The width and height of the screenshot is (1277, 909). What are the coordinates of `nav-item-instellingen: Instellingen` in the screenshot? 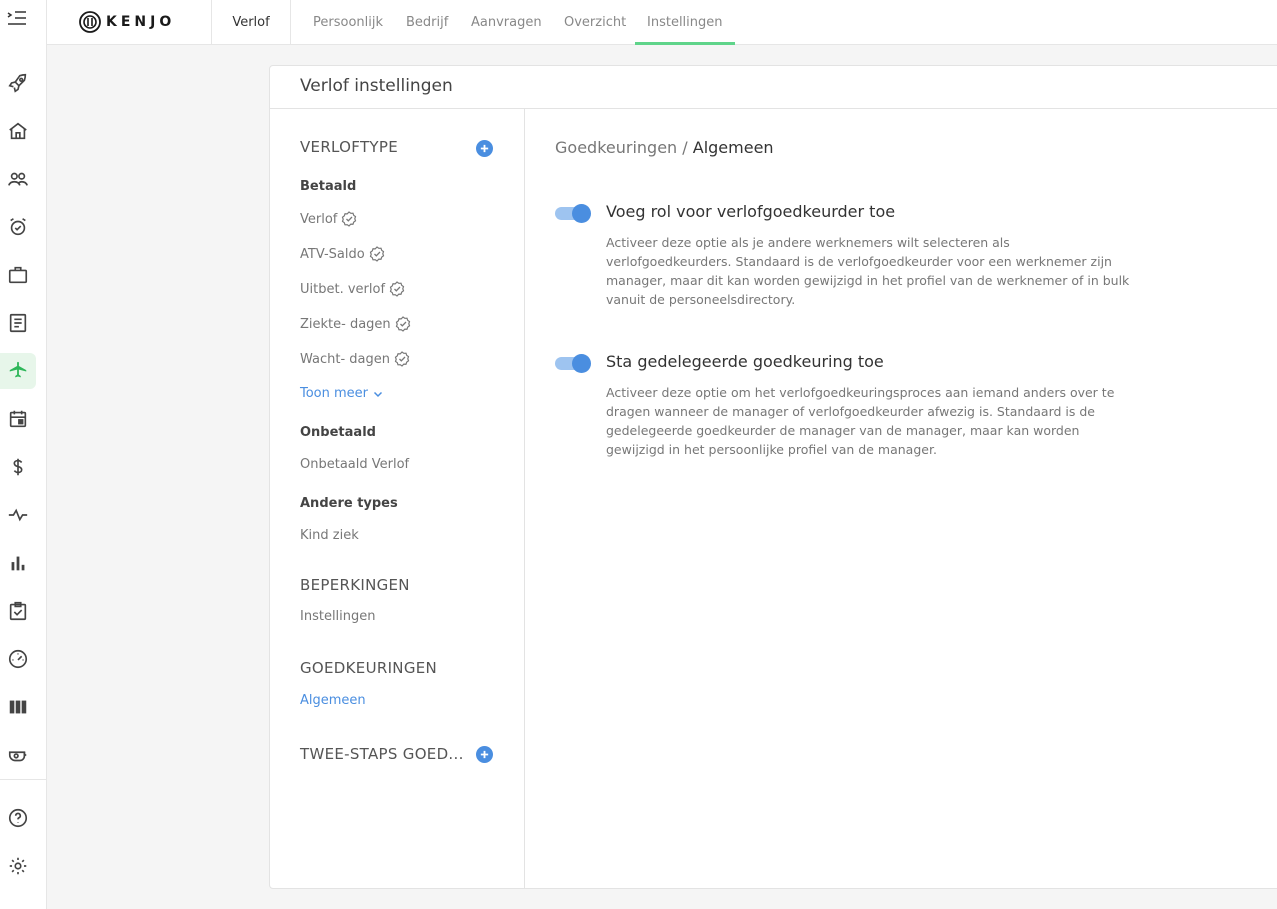 It's located at (338, 616).